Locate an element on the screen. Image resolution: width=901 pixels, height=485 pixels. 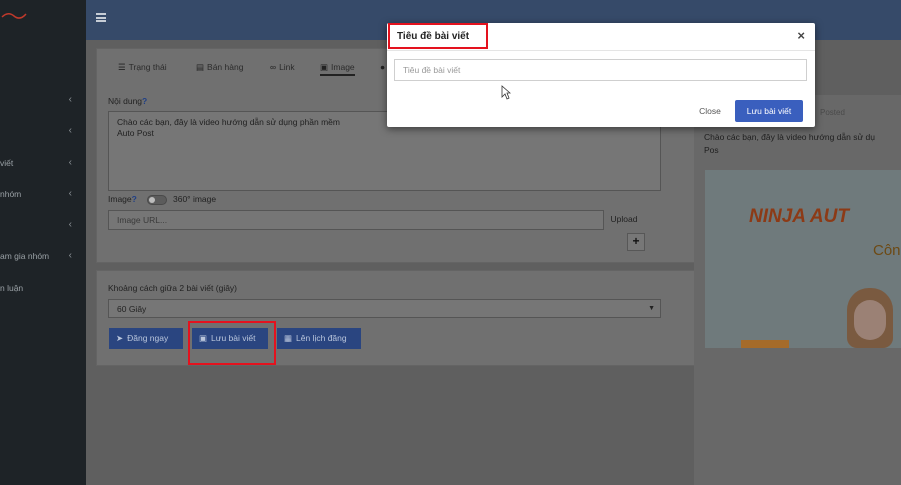
modal-close-button: Close is located at coordinates (710, 111).